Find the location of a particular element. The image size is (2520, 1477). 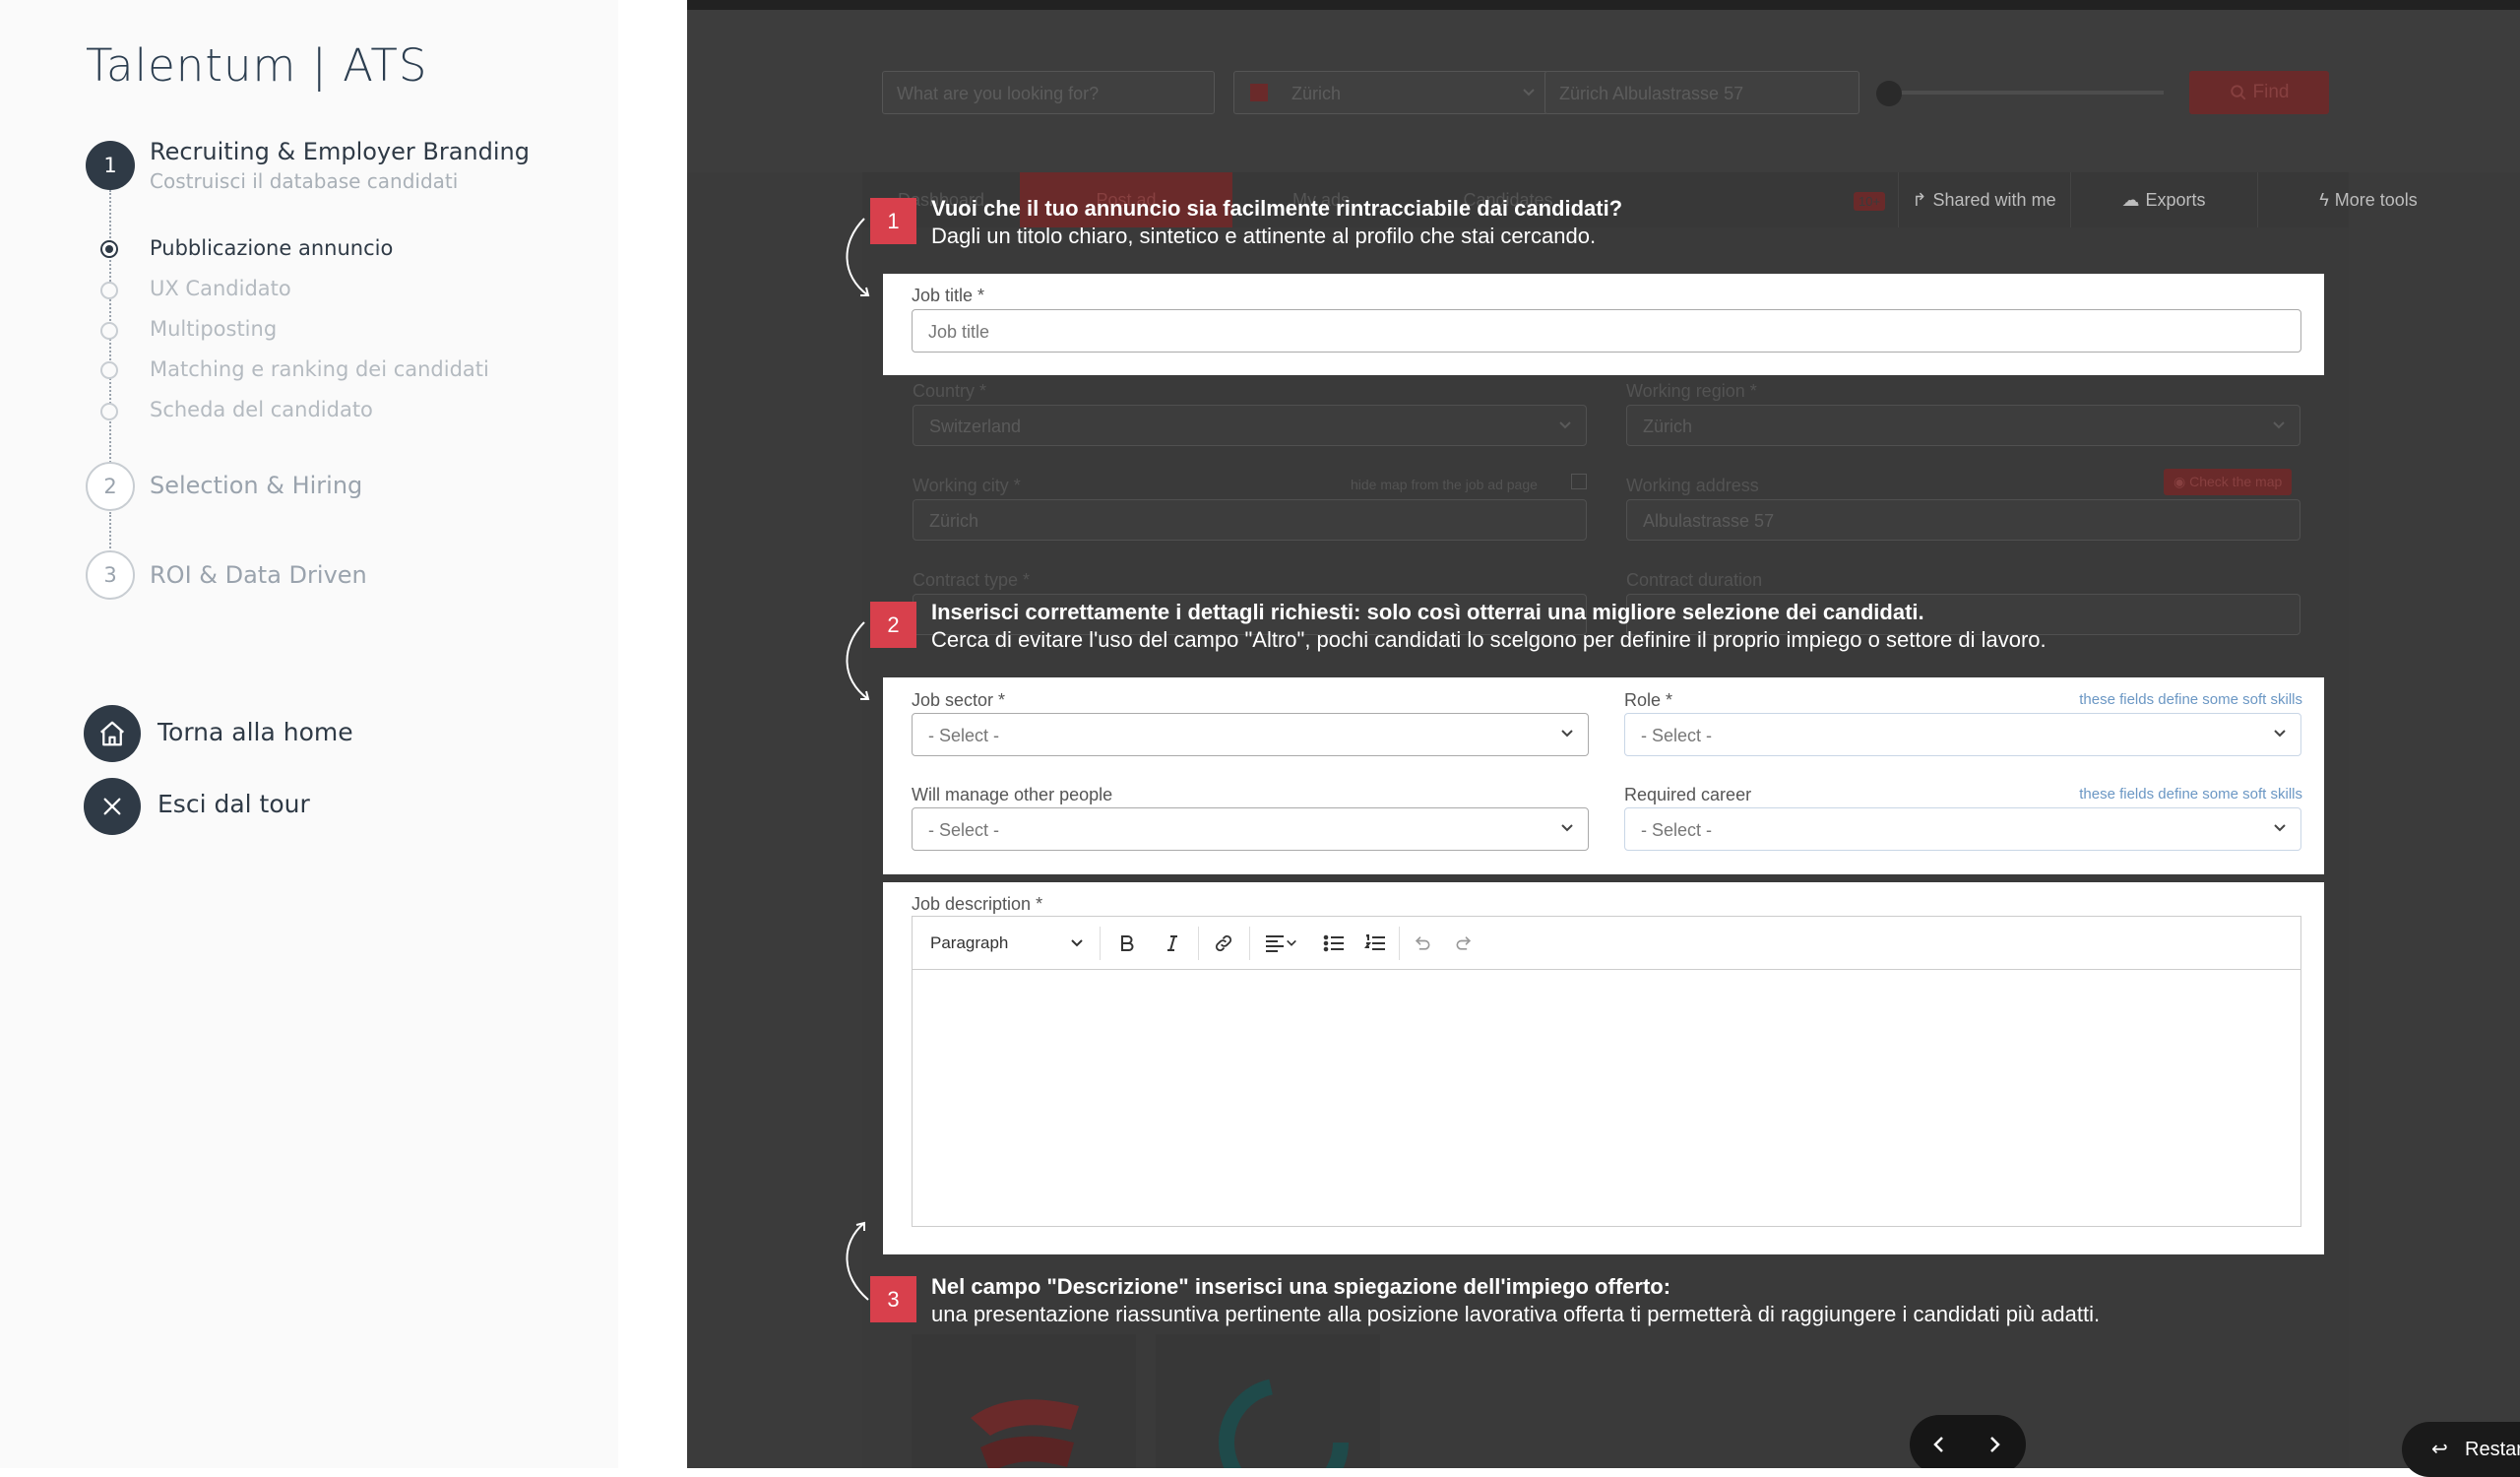

link-button is located at coordinates (1223, 944).